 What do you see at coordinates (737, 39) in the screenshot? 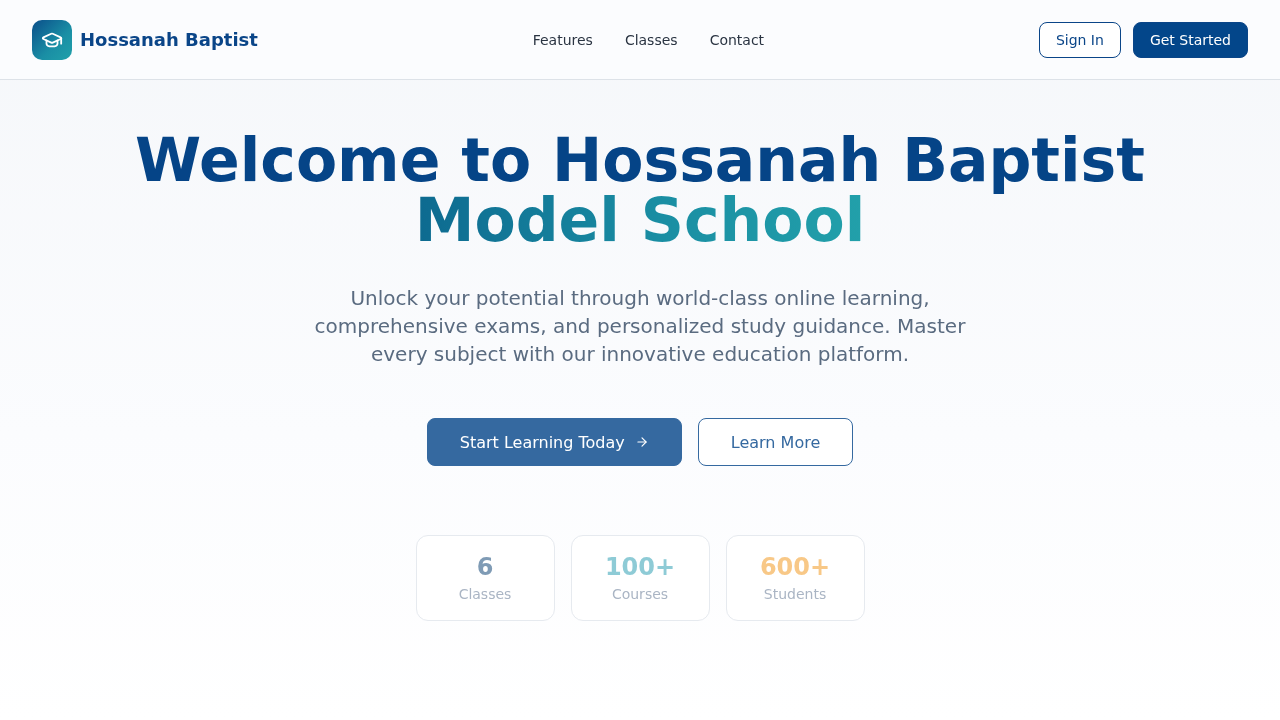
I see `nav-link: Contact` at bounding box center [737, 39].